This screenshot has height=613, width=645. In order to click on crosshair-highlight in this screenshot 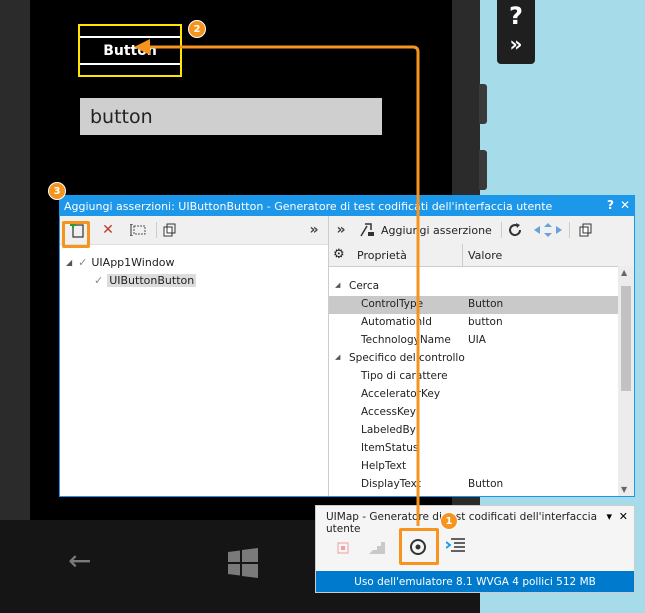, I will do `click(419, 546)`.